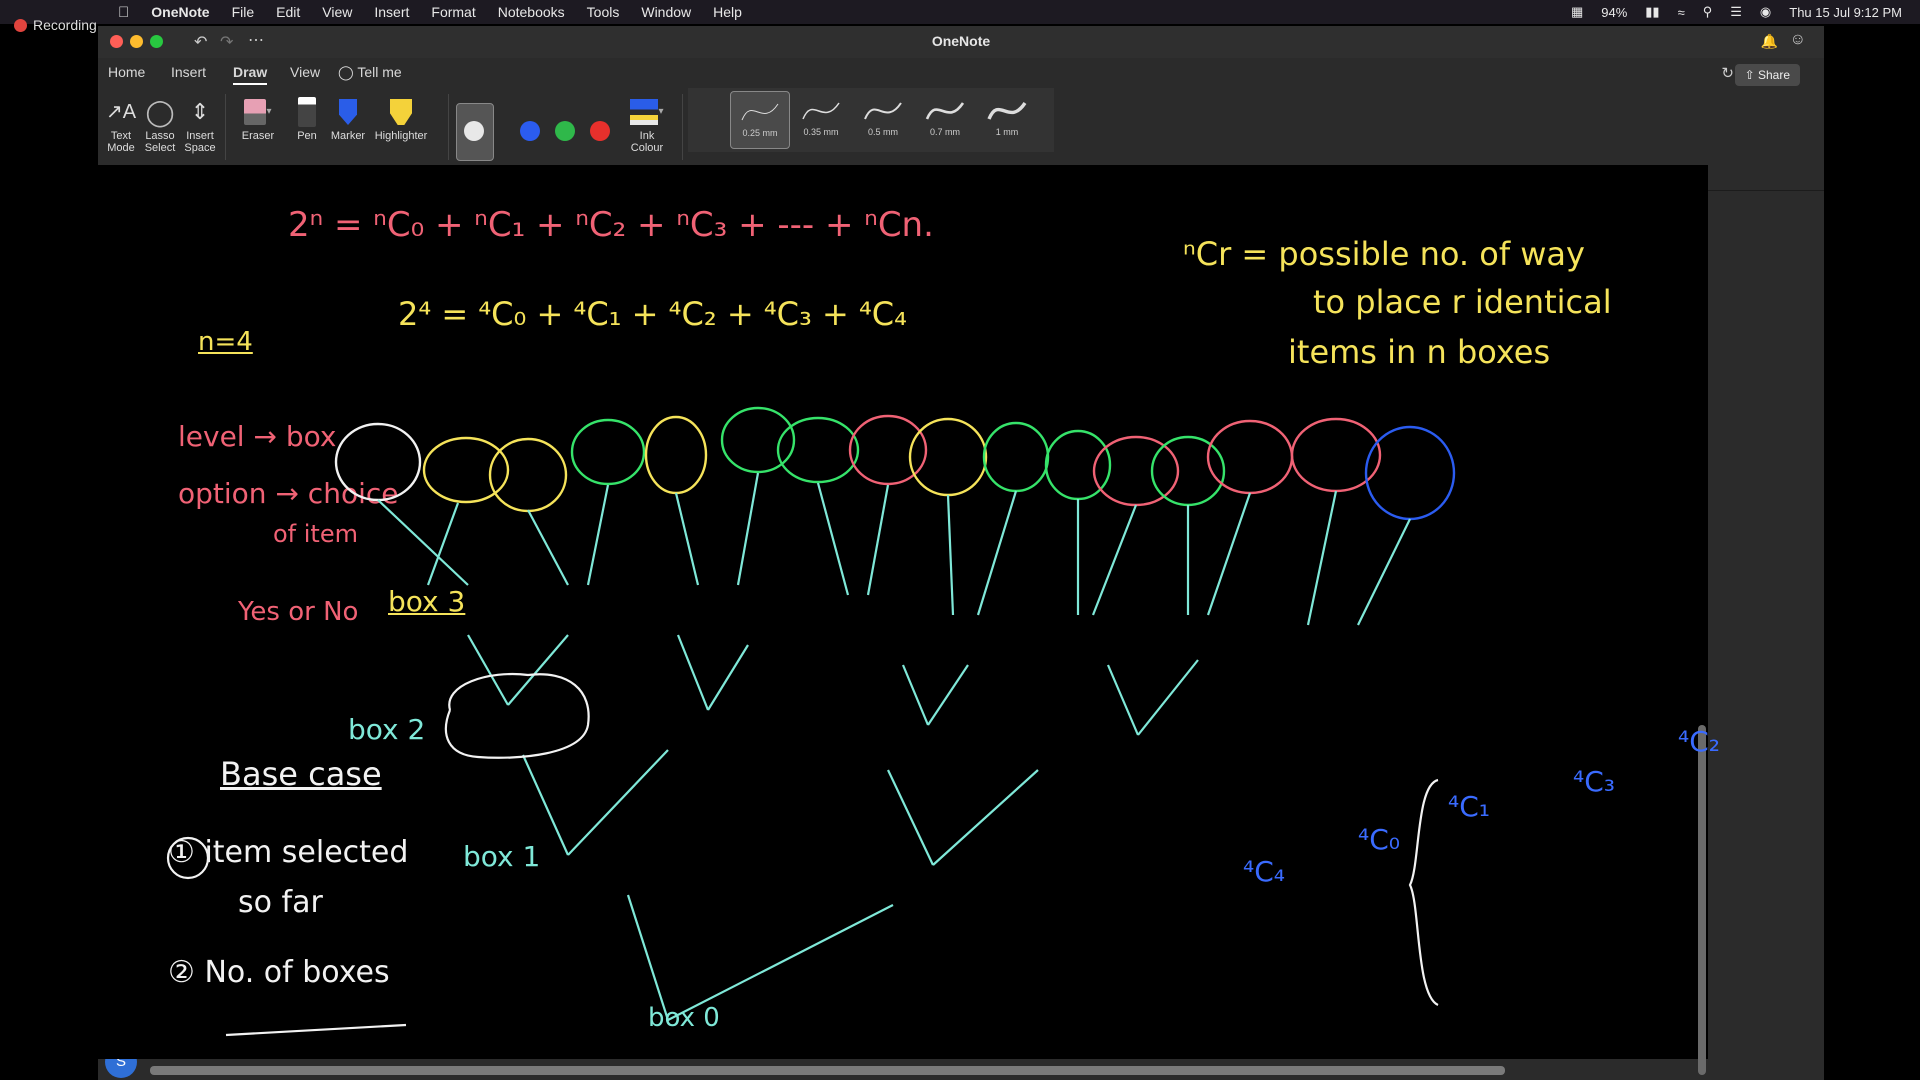 Image resolution: width=1920 pixels, height=1080 pixels. What do you see at coordinates (55, 25) in the screenshot?
I see `recording-indicator: Recording` at bounding box center [55, 25].